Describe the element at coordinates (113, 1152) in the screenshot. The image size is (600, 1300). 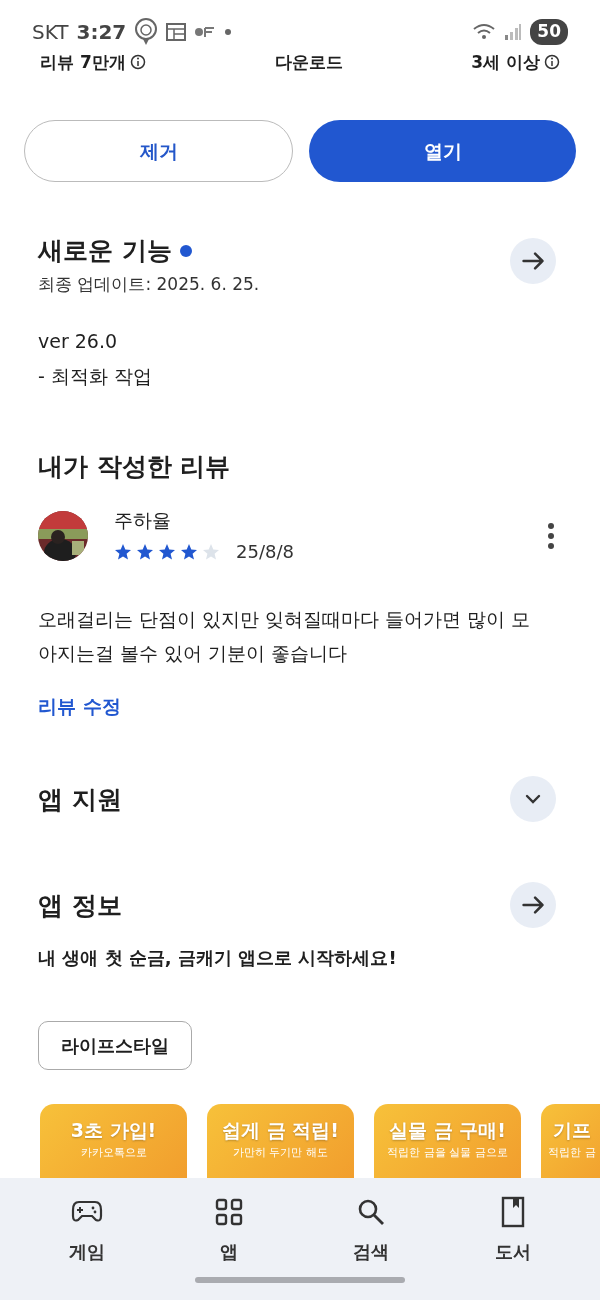
I see `screenshot-caption: 카카오톡으로` at that location.